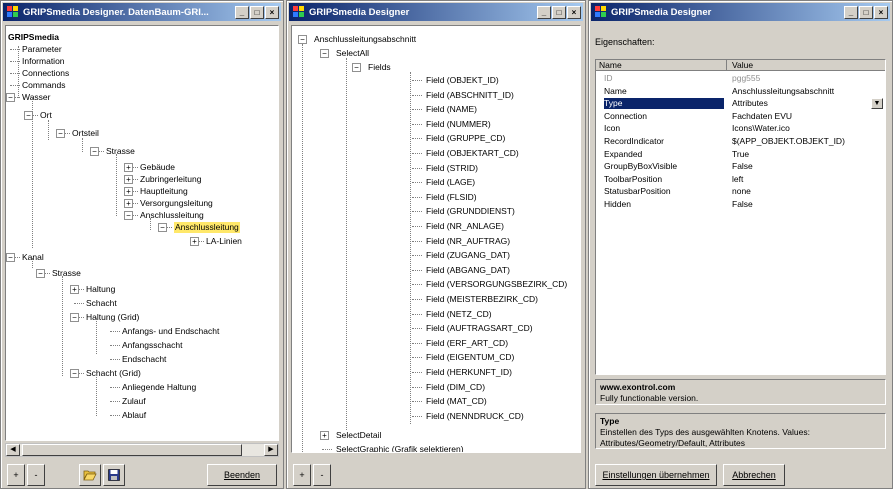 The image size is (893, 489). I want to click on remove-field-button: -, so click(322, 475).